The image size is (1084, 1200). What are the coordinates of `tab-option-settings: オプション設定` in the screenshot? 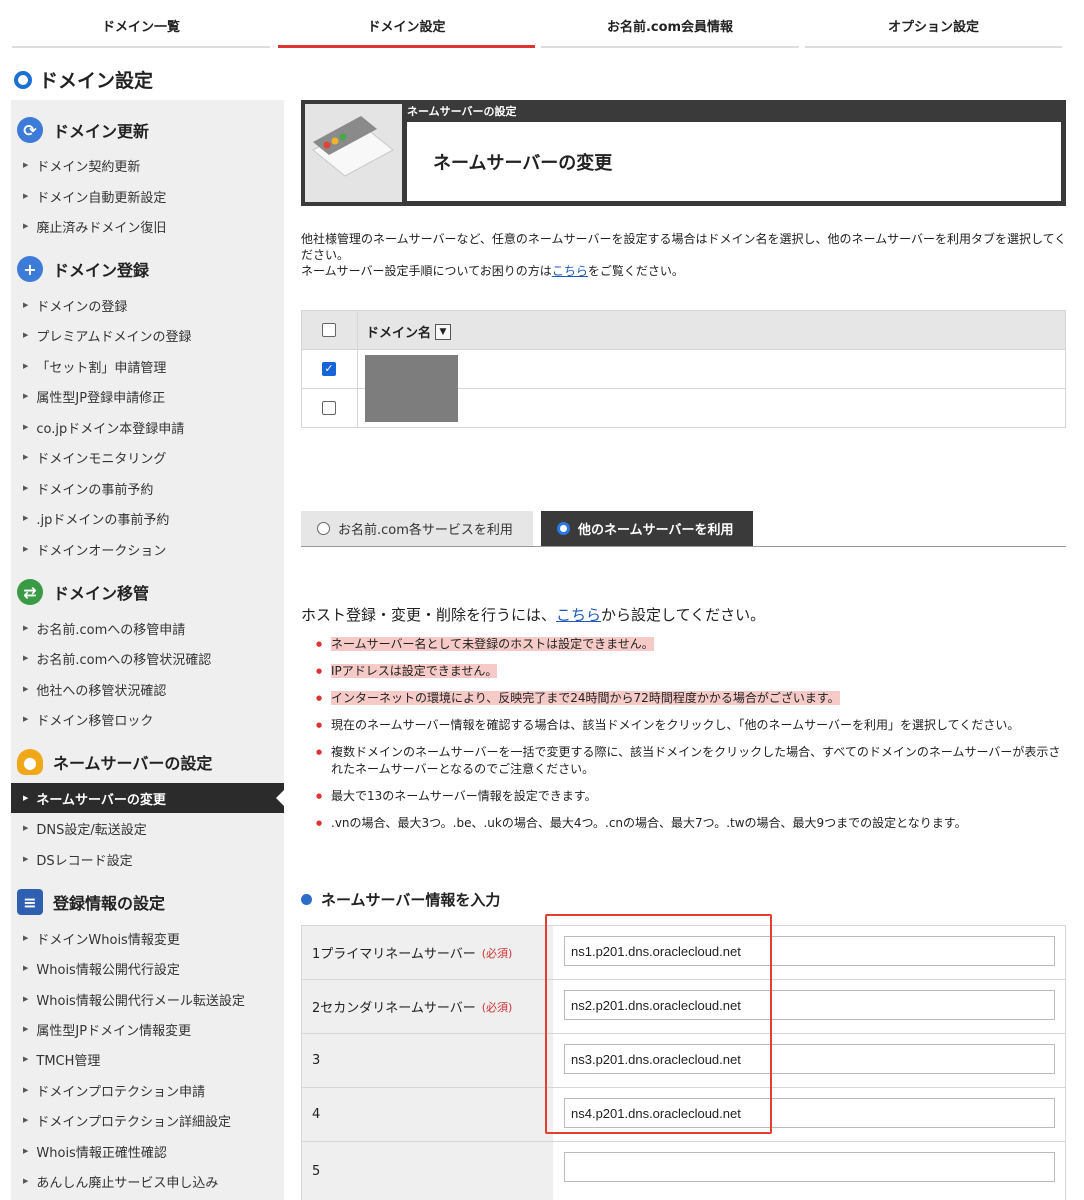 It's located at (933, 25).